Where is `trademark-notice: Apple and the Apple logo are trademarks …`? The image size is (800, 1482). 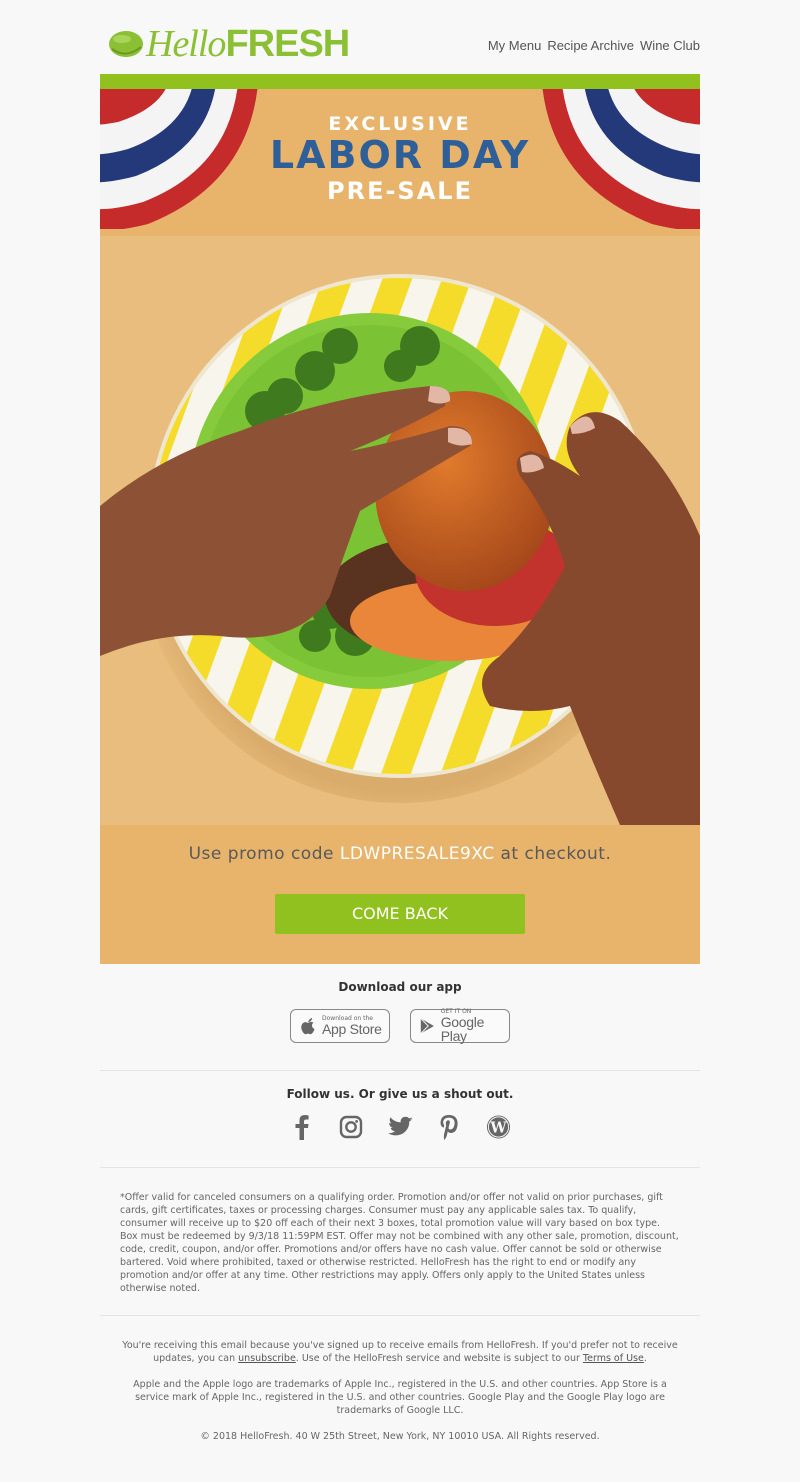
trademark-notice: Apple and the Apple logo are trademarks … is located at coordinates (400, 1397).